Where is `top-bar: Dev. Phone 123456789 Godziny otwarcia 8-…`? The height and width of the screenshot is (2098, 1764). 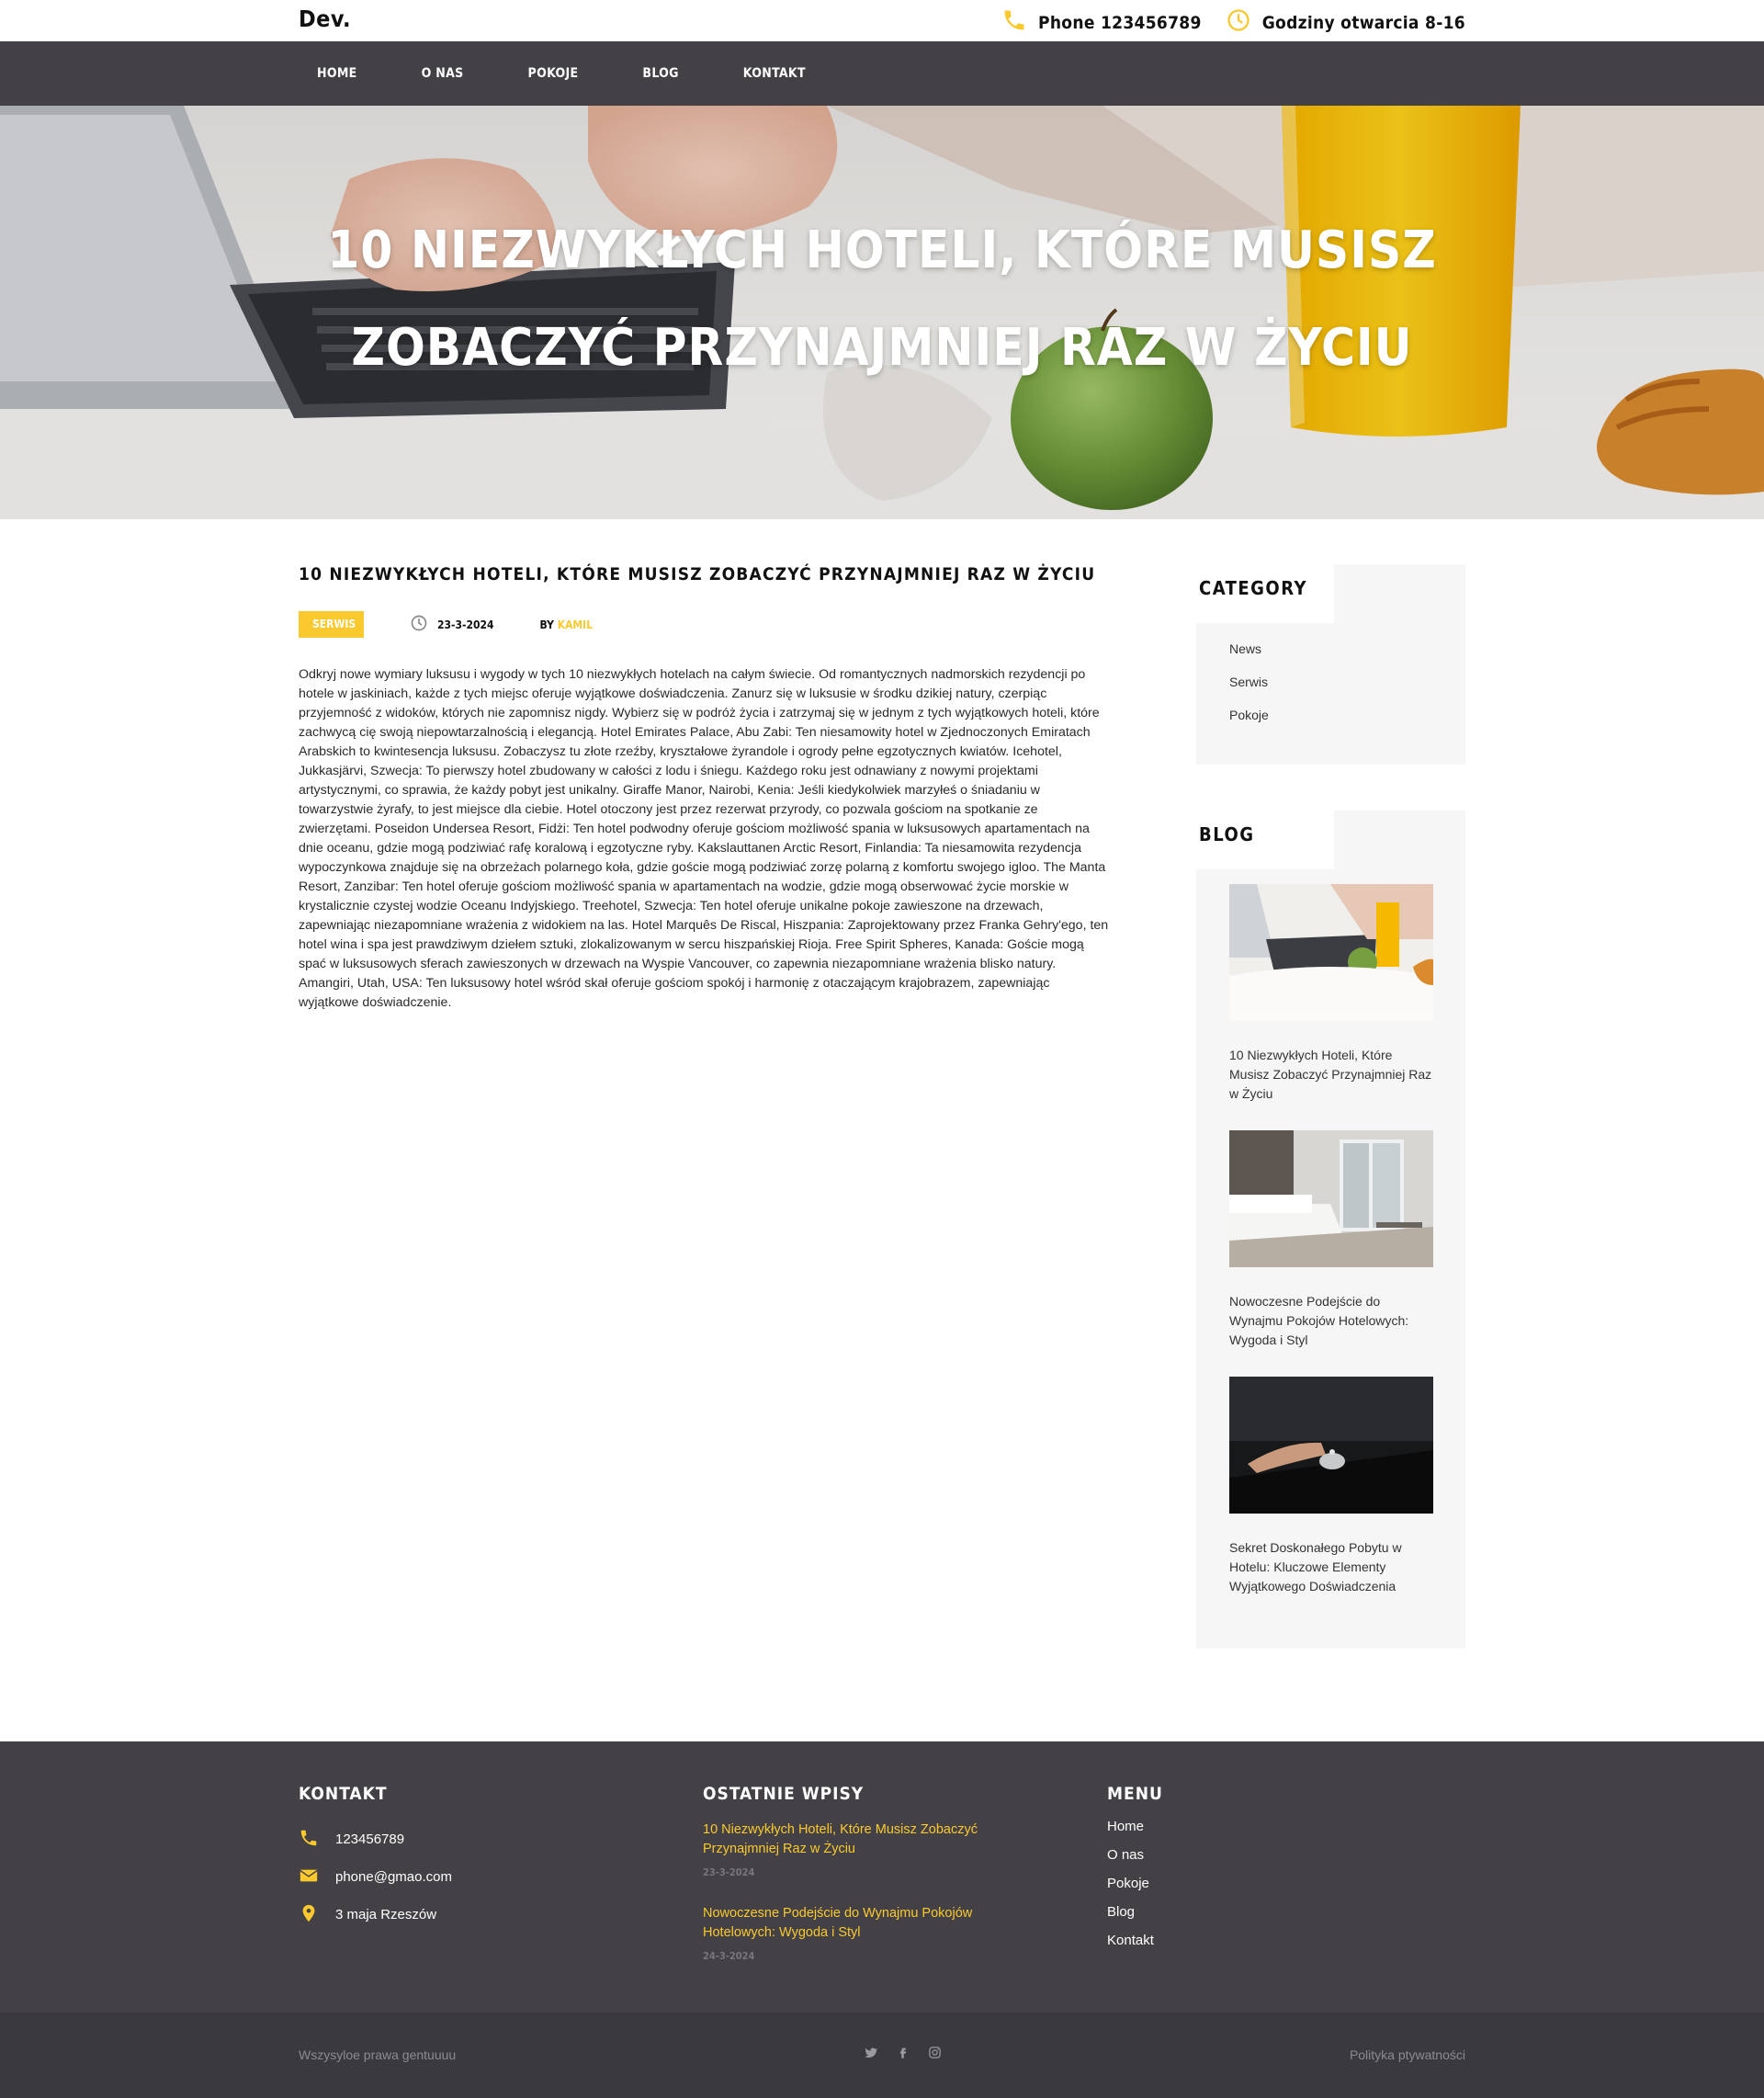 top-bar: Dev. Phone 123456789 Godziny otwarcia 8-… is located at coordinates (882, 20).